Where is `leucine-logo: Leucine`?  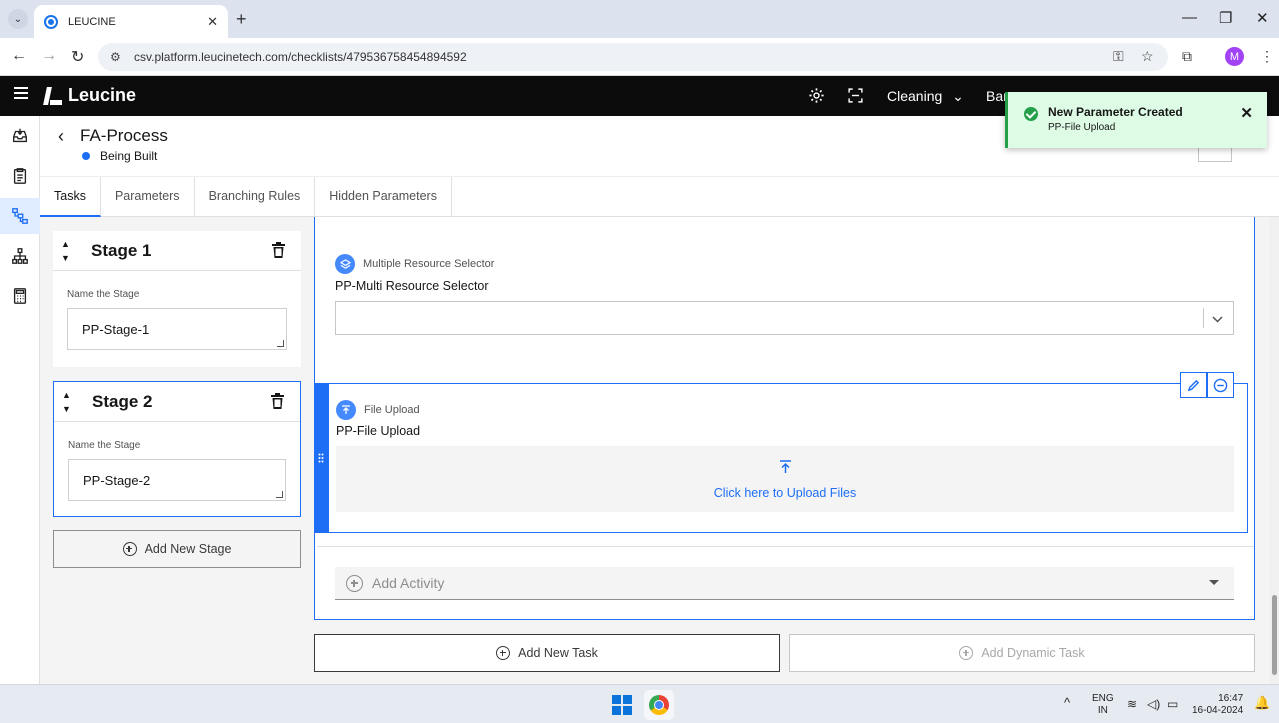 leucine-logo: Leucine is located at coordinates (89, 95).